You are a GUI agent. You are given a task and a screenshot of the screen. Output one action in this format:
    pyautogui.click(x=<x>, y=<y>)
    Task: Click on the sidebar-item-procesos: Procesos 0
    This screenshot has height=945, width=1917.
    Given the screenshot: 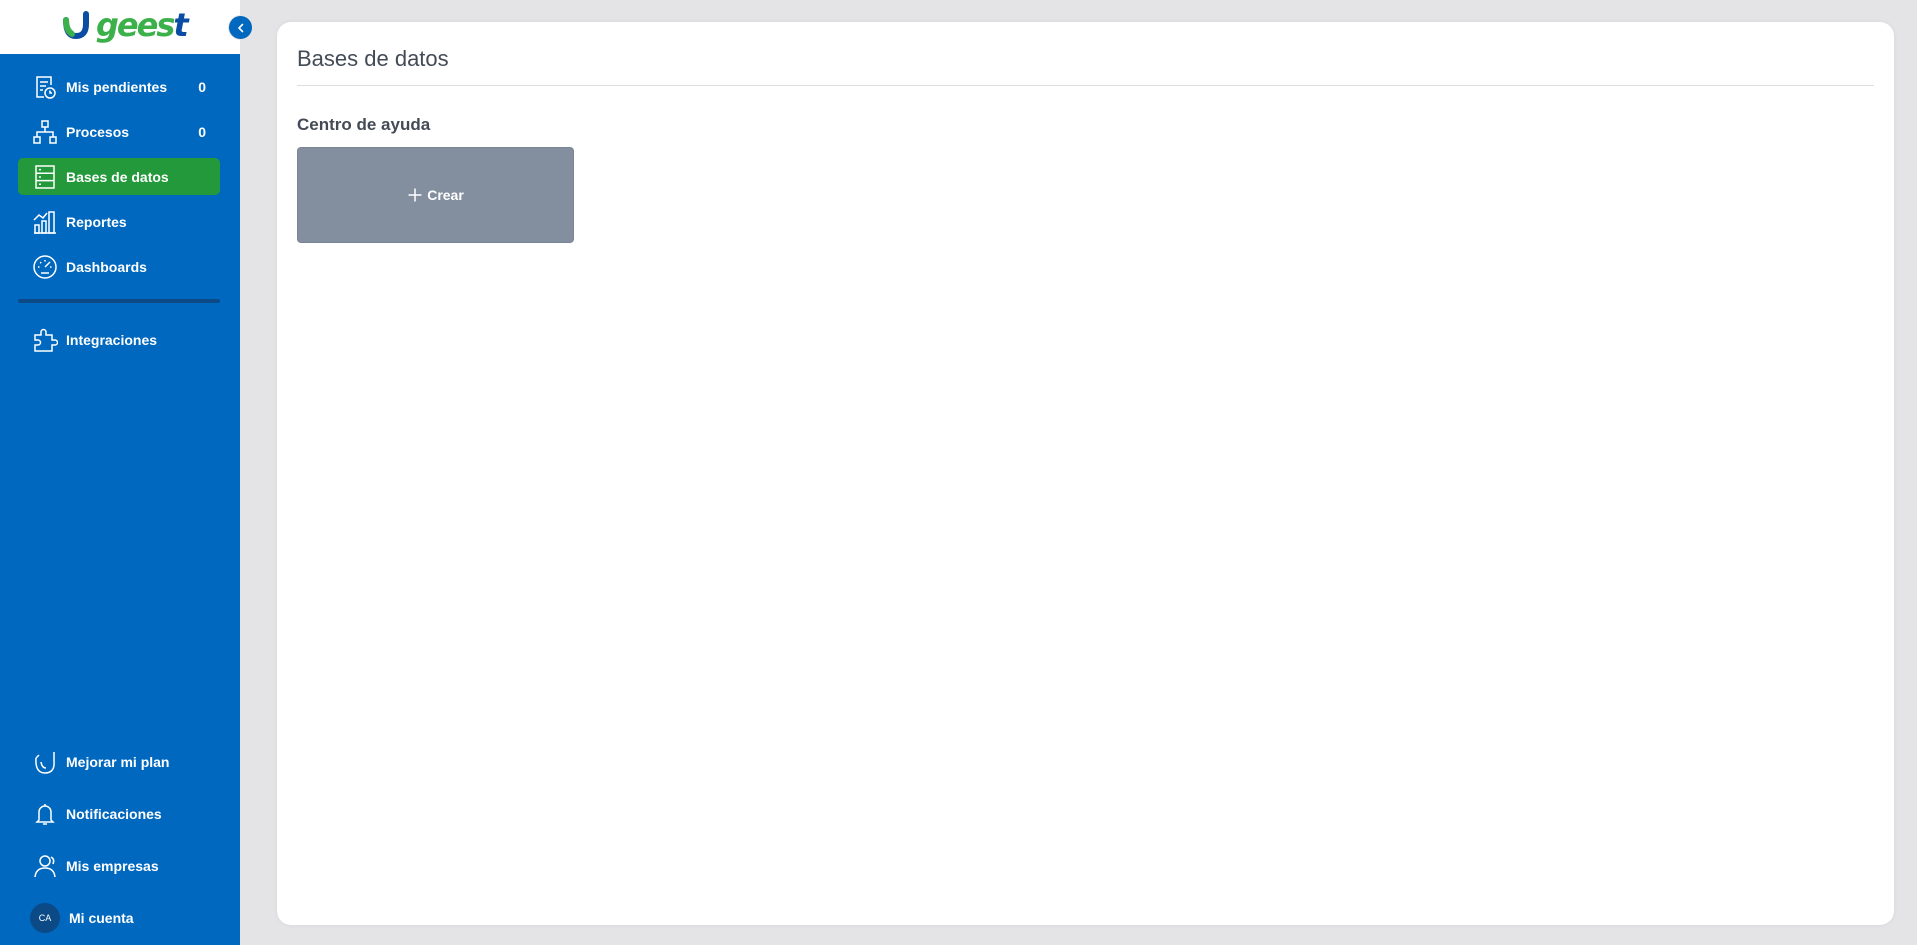 What is the action you would take?
    pyautogui.click(x=119, y=131)
    